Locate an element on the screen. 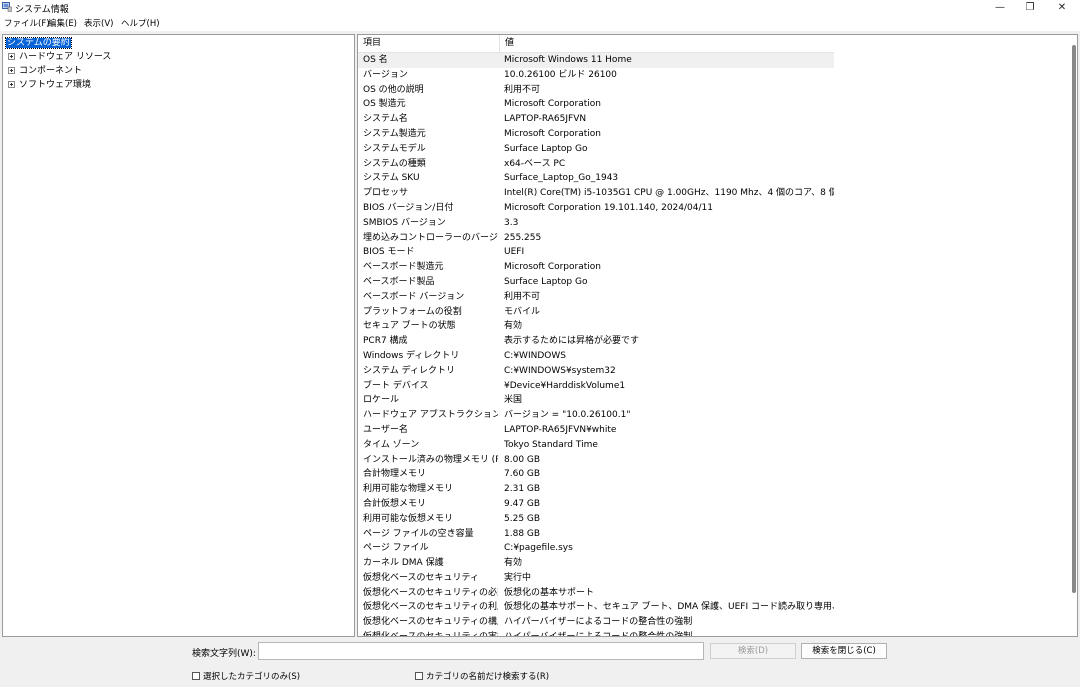 The height and width of the screenshot is (687, 1080). minimize-button: — is located at coordinates (1000, 7).